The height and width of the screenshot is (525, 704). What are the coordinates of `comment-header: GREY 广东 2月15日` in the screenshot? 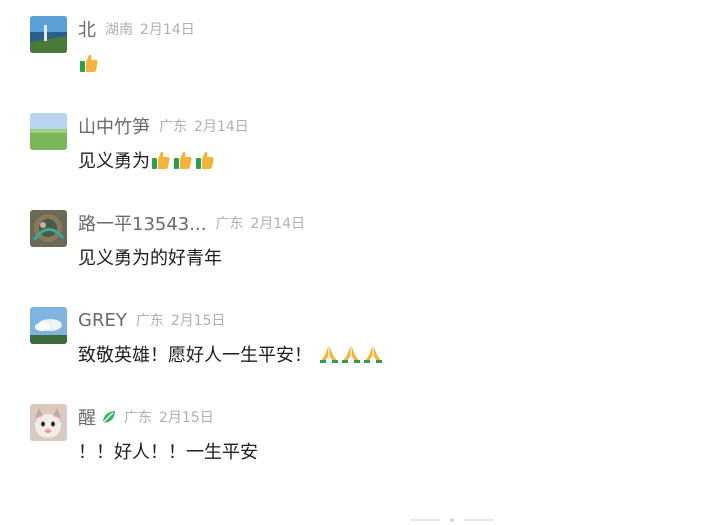 It's located at (152, 320).